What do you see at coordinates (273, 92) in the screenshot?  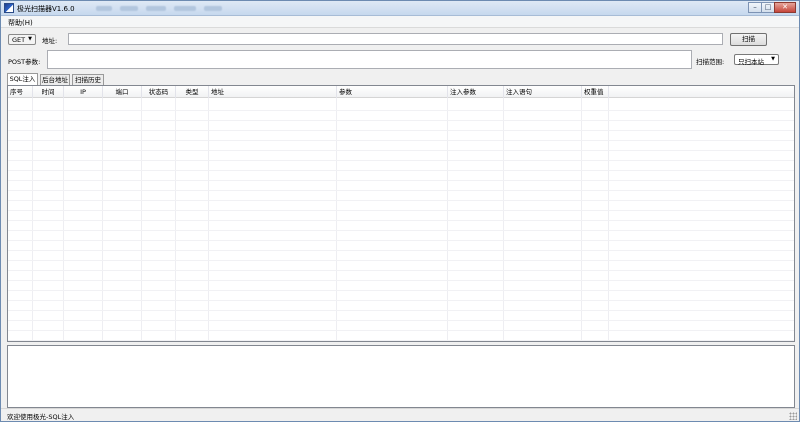 I see `col-address-header: 地址` at bounding box center [273, 92].